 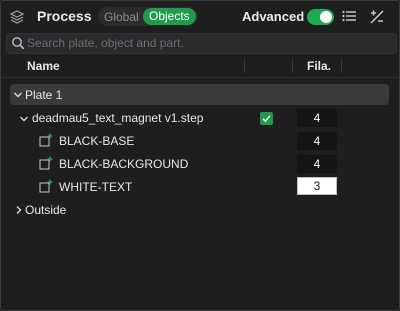 I want to click on tab-global: Global, so click(x=121, y=17).